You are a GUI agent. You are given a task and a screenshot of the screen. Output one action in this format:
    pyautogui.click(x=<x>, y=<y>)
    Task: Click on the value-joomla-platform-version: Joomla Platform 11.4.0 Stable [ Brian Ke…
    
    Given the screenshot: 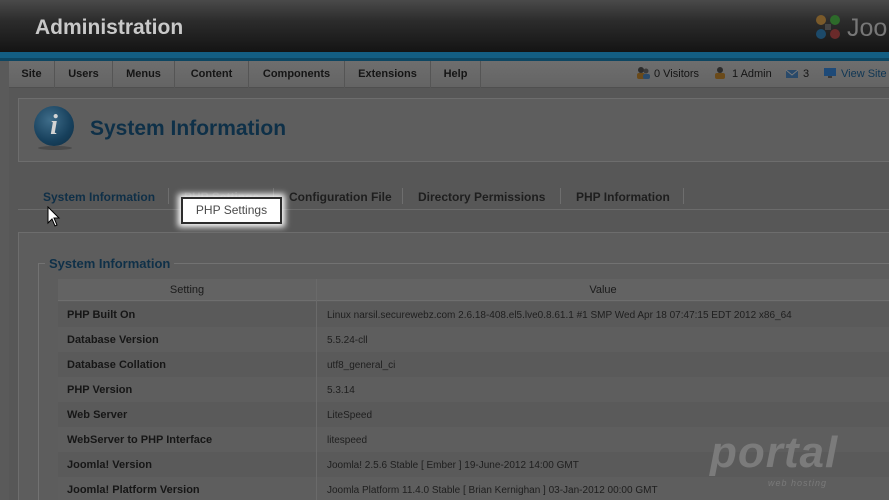 What is the action you would take?
    pyautogui.click(x=492, y=490)
    